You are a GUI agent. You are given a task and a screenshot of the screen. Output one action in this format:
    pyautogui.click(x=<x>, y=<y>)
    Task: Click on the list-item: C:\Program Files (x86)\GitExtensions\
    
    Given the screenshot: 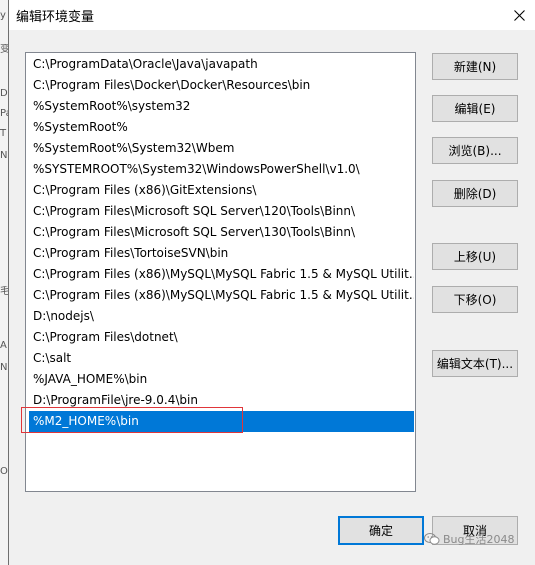 What is the action you would take?
    pyautogui.click(x=221, y=190)
    